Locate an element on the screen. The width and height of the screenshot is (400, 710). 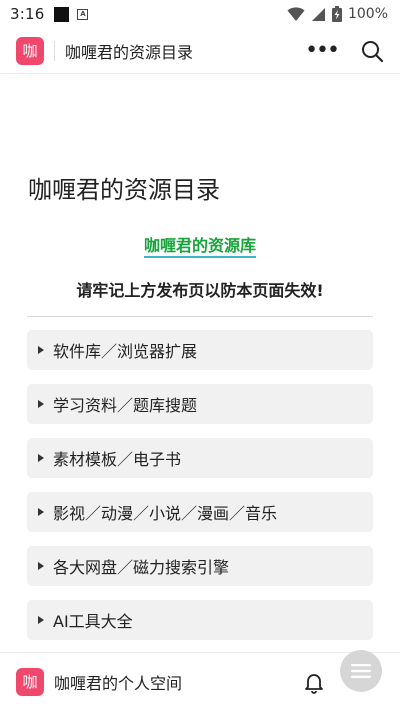
menu-button is located at coordinates (361, 671).